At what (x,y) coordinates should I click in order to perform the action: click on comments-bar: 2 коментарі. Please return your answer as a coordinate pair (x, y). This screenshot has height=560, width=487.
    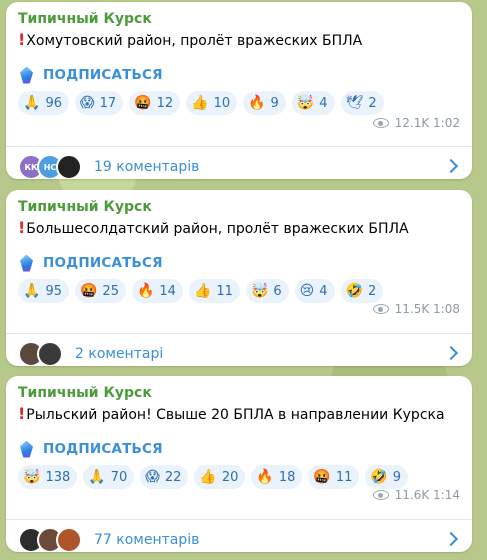
    Looking at the image, I should click on (239, 349).